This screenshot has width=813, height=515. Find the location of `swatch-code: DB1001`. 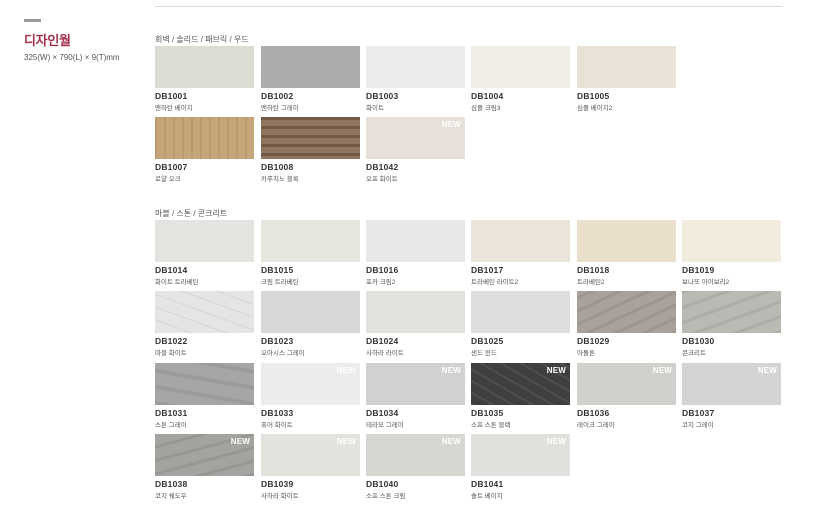

swatch-code: DB1001 is located at coordinates (171, 96).